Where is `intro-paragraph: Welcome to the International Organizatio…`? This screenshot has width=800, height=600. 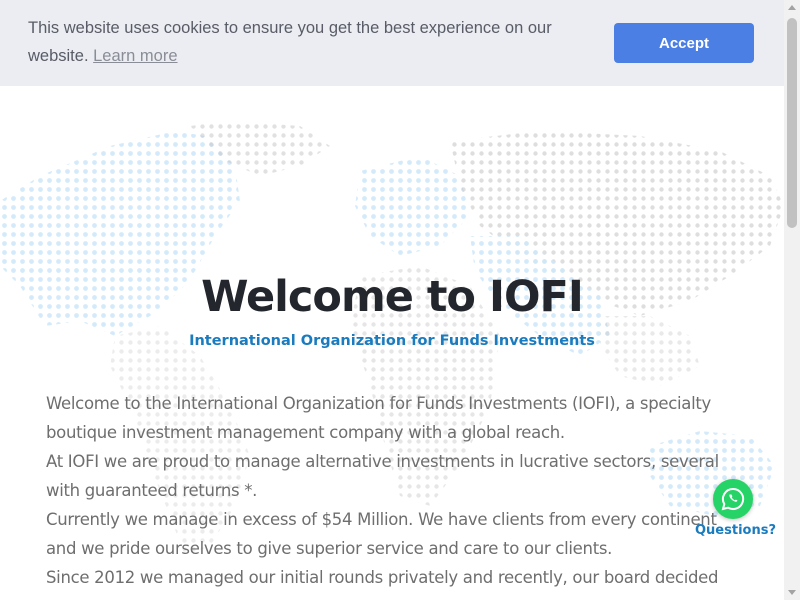
intro-paragraph: Welcome to the International Organizatio… is located at coordinates (379, 418).